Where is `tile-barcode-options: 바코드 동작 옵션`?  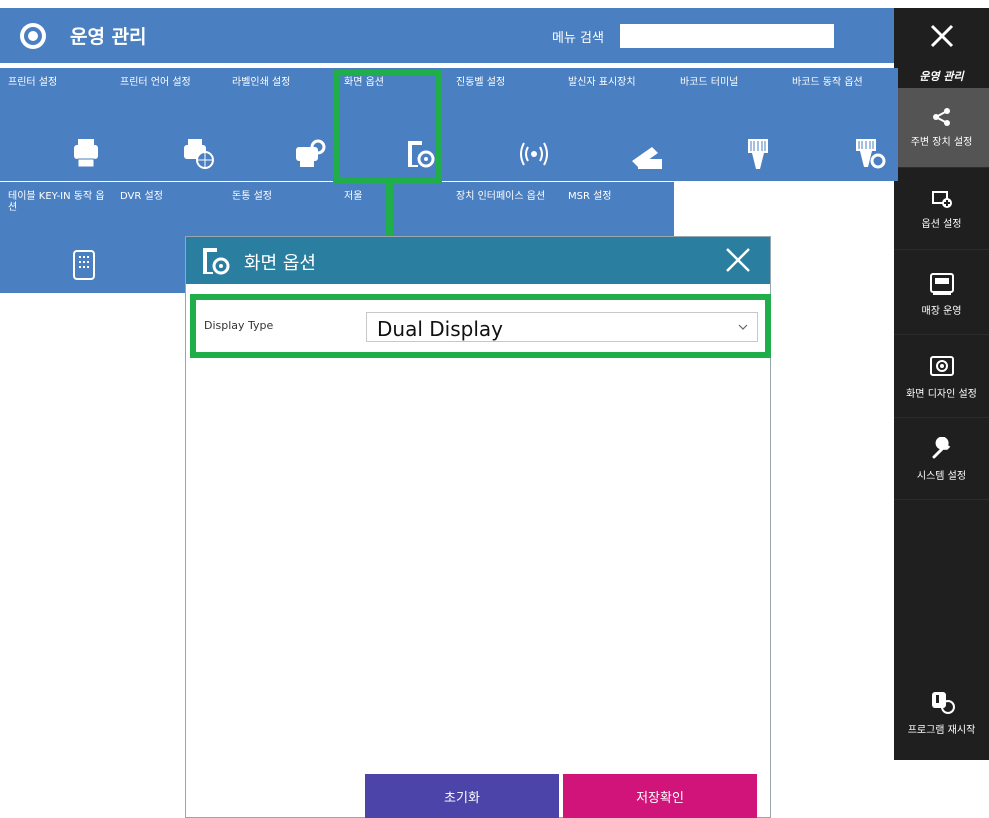
tile-barcode-options: 바코드 동작 옵션 is located at coordinates (841, 124).